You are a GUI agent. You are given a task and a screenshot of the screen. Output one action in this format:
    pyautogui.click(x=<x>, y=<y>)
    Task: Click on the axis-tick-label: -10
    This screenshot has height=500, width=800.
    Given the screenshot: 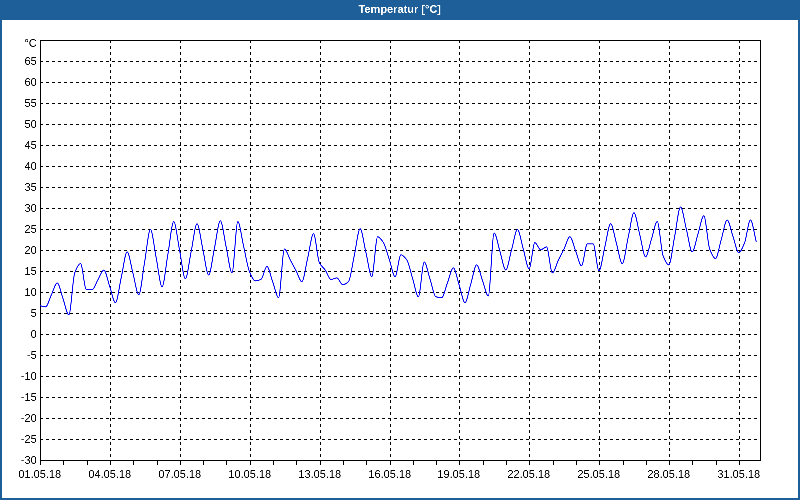 What is the action you would take?
    pyautogui.click(x=29, y=377)
    